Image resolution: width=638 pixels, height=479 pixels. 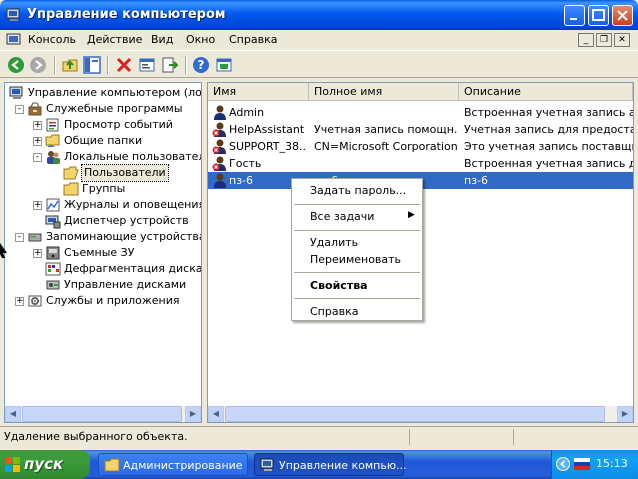 What do you see at coordinates (384, 92) in the screenshot?
I see `column-header-full-name: Полное имя` at bounding box center [384, 92].